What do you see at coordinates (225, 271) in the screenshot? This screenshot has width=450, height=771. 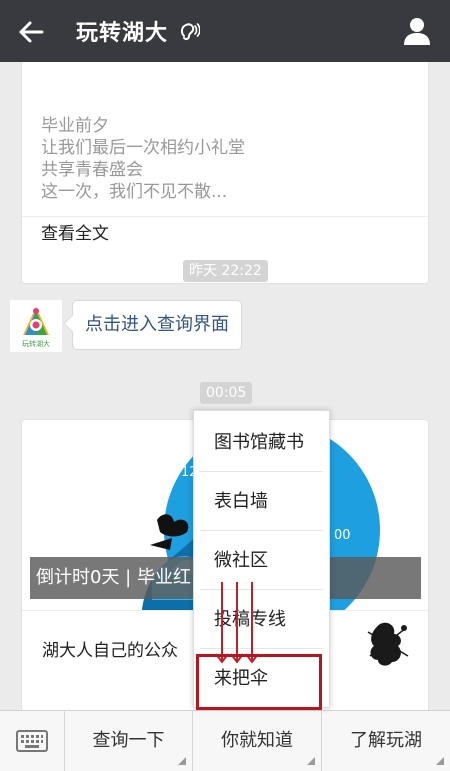 I see `timestamp: 昨天 22:22` at bounding box center [225, 271].